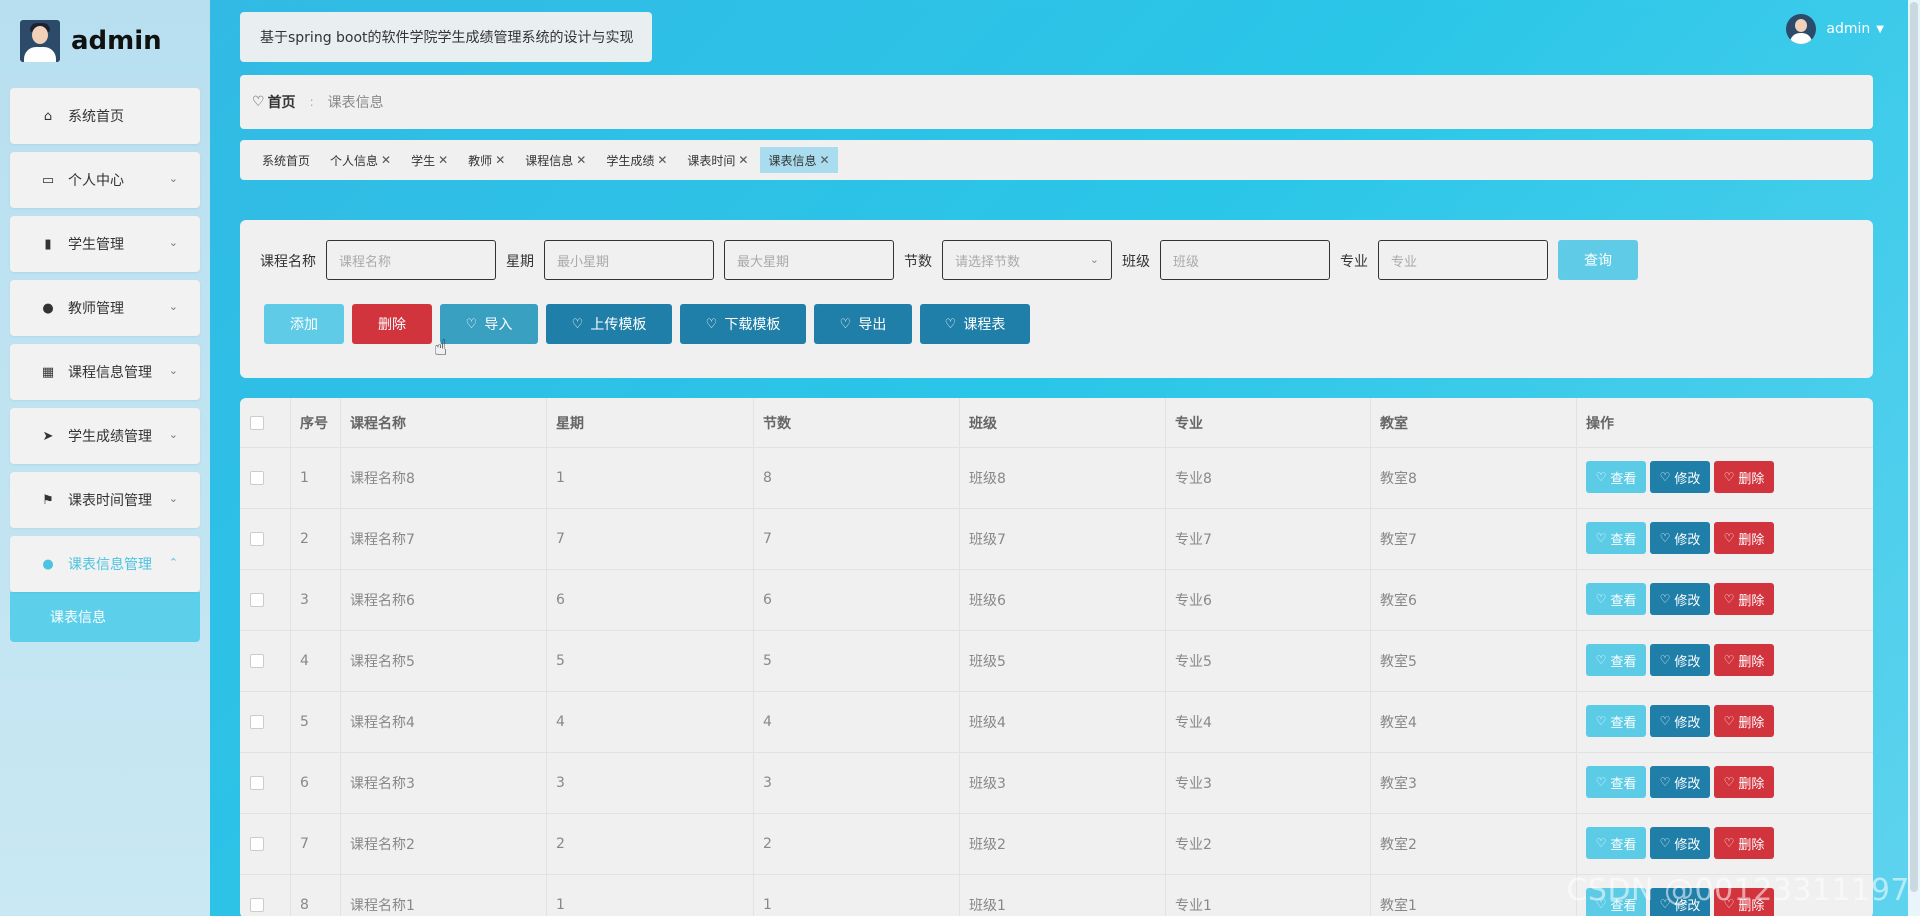  What do you see at coordinates (752, 325) in the screenshot?
I see `download-template-label: 下载模板` at bounding box center [752, 325].